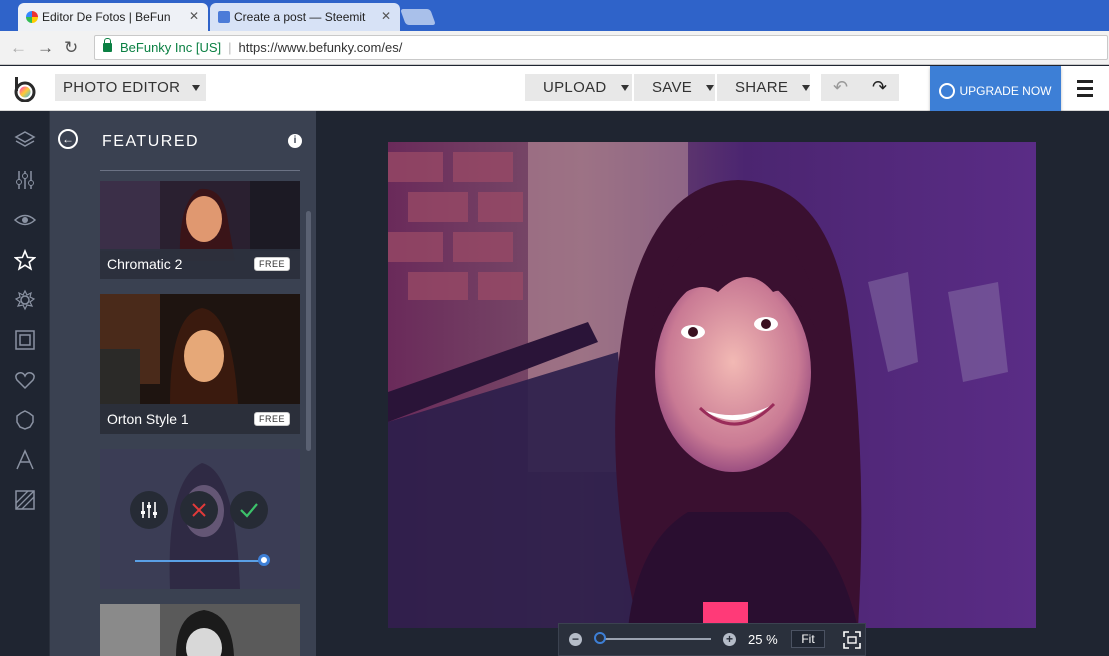 This screenshot has width=1109, height=656. What do you see at coordinates (148, 419) in the screenshot?
I see `effect-name: Orton Style 1` at bounding box center [148, 419].